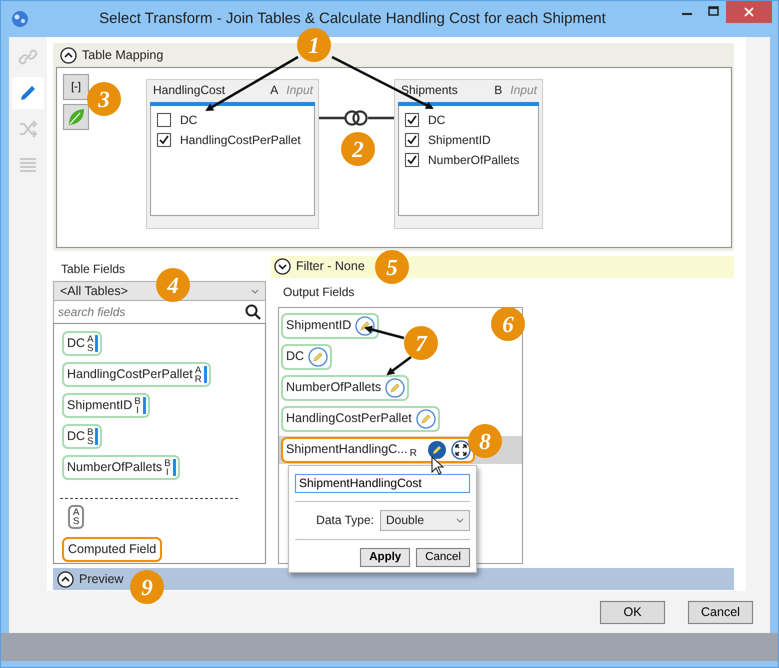 The height and width of the screenshot is (668, 779). What do you see at coordinates (498, 90) in the screenshot?
I see `table-alias: B` at bounding box center [498, 90].